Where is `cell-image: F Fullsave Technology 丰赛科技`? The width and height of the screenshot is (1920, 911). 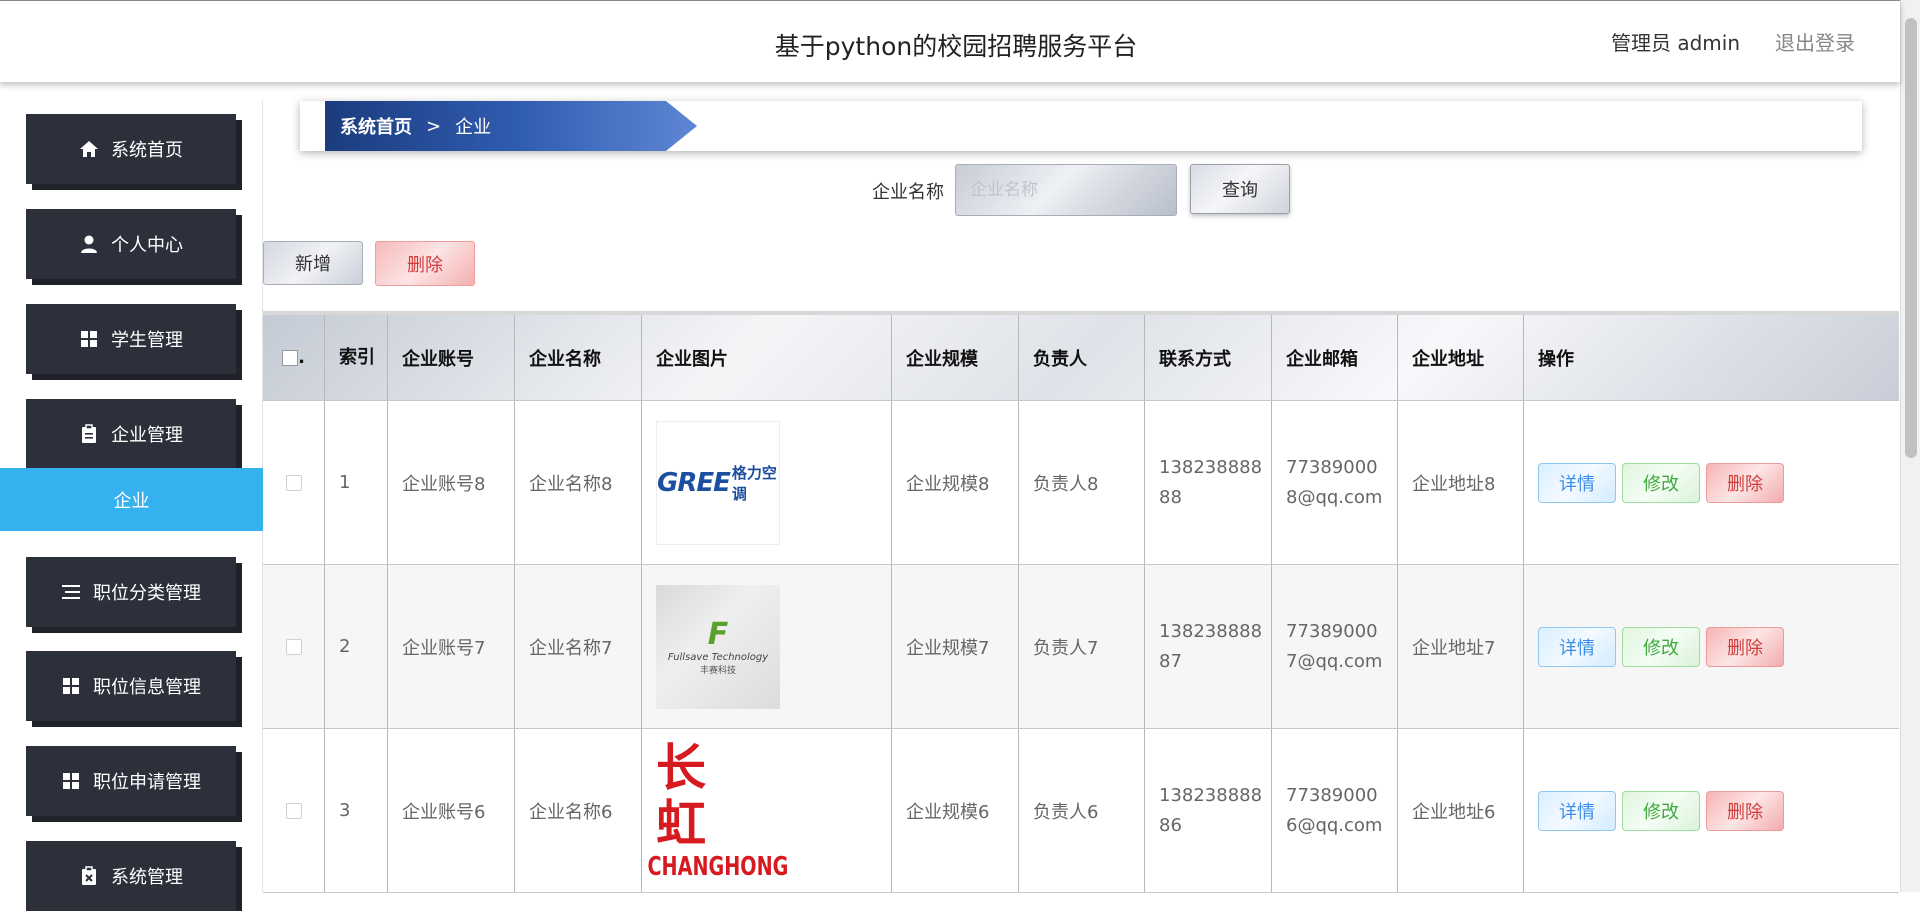 cell-image: F Fullsave Technology 丰赛科技 is located at coordinates (767, 646).